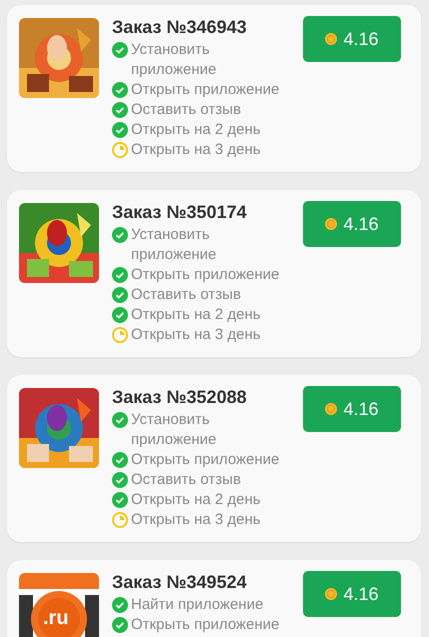 This screenshot has height=637, width=429. Describe the element at coordinates (180, 582) in the screenshot. I see `order-title: Заказ №349524` at that location.